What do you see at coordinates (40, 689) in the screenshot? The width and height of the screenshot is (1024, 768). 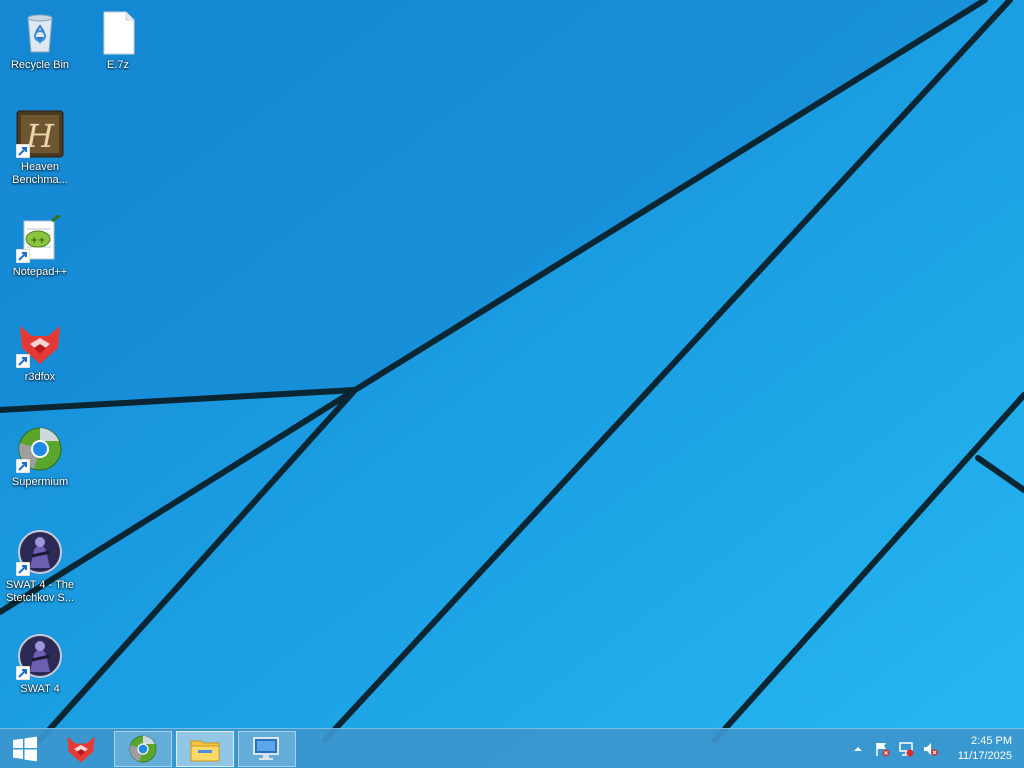 I see `desktop-icon-label: SWAT 4` at bounding box center [40, 689].